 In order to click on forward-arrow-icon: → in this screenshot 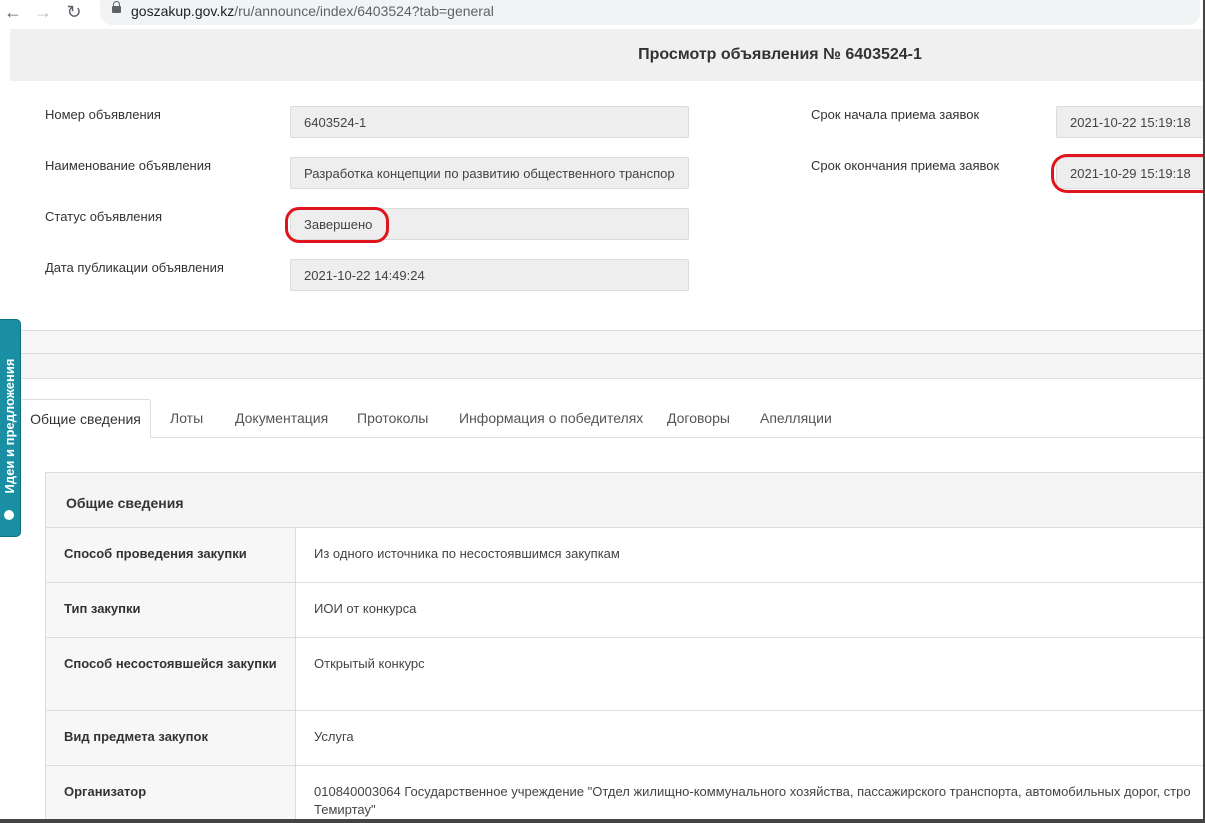, I will do `click(43, 12)`.